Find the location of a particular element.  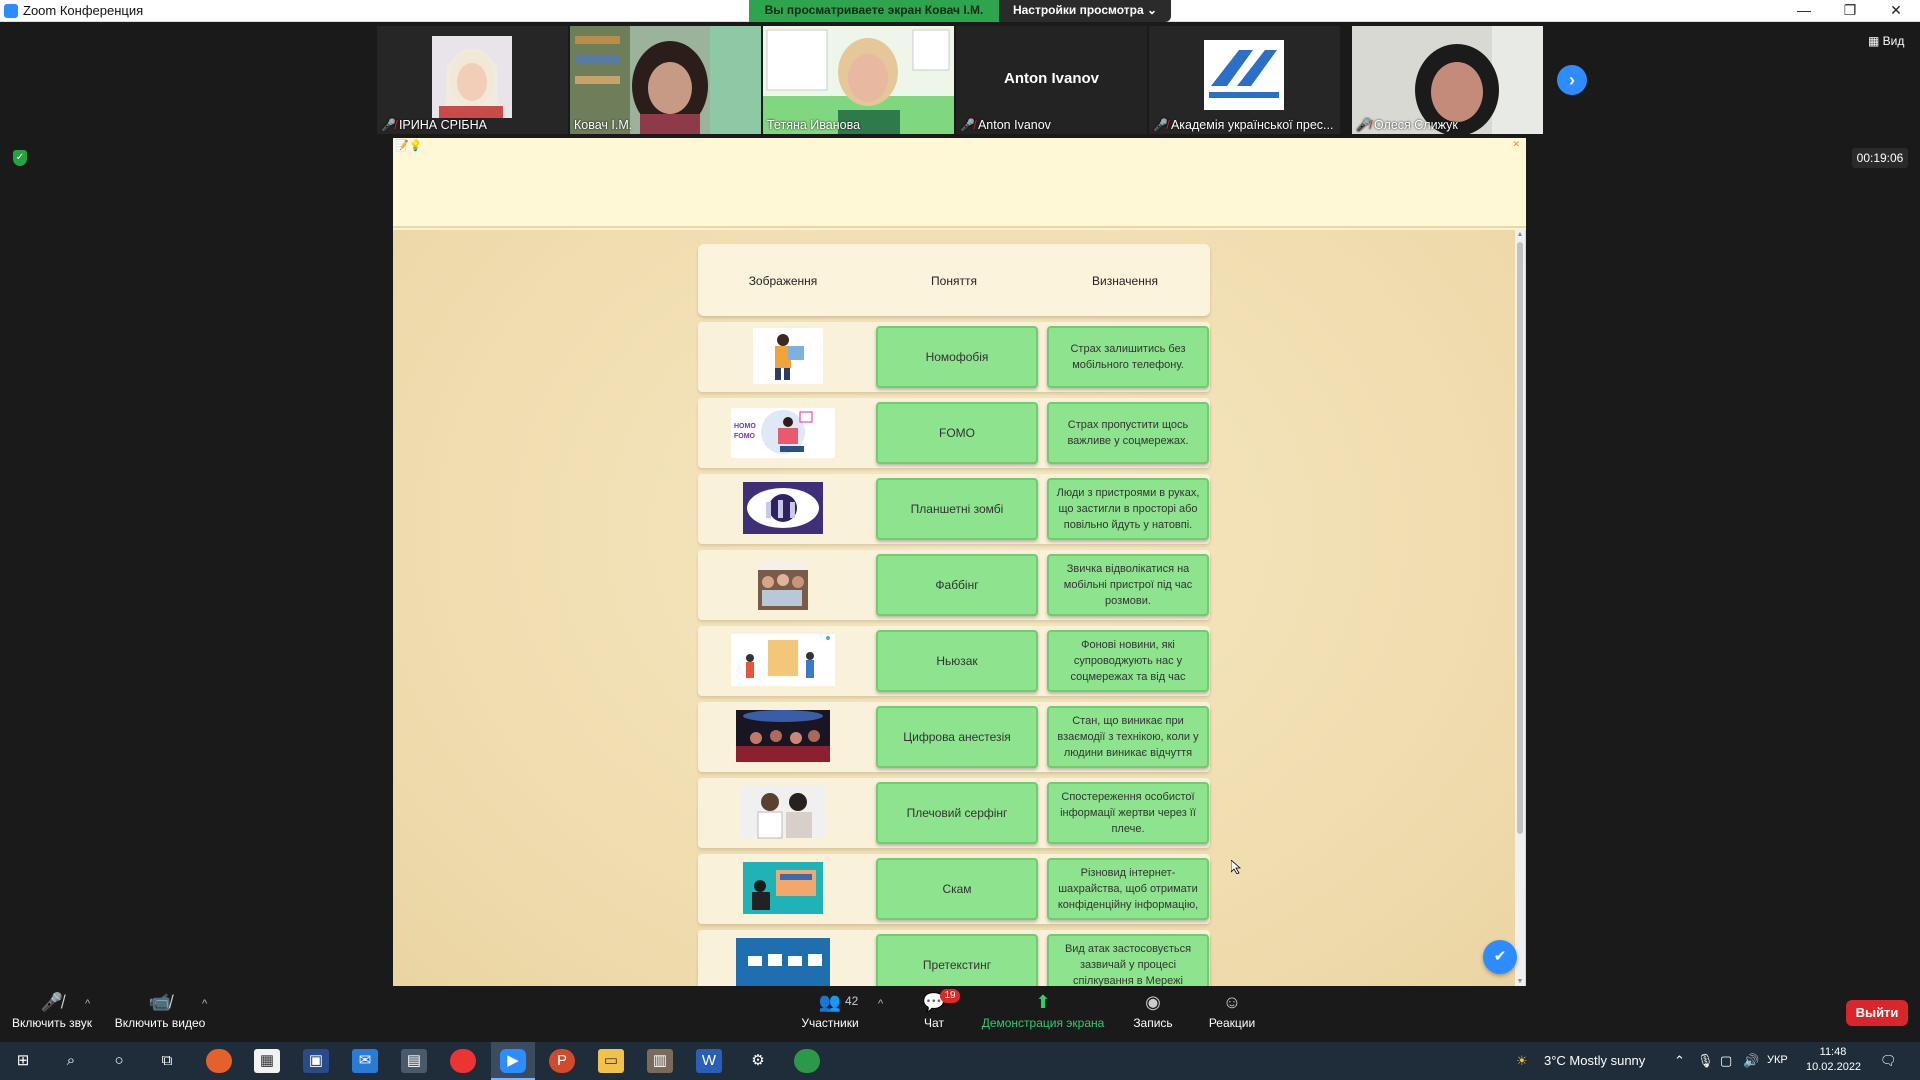

reactions-button: ☺ Реакции is located at coordinates (1232, 1011).